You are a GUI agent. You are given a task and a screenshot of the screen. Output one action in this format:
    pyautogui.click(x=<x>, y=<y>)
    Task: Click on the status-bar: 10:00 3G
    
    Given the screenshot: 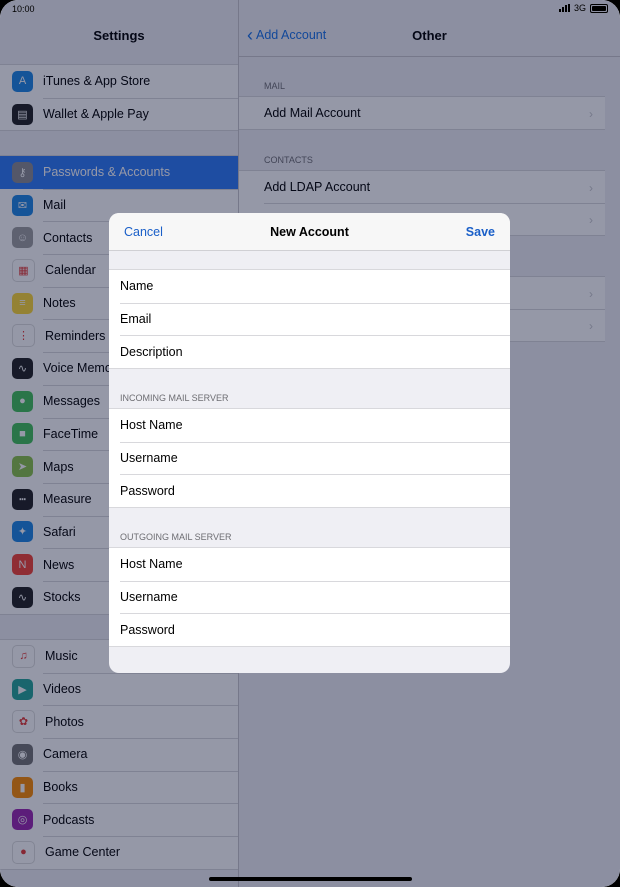 What is the action you would take?
    pyautogui.click(x=310, y=9)
    